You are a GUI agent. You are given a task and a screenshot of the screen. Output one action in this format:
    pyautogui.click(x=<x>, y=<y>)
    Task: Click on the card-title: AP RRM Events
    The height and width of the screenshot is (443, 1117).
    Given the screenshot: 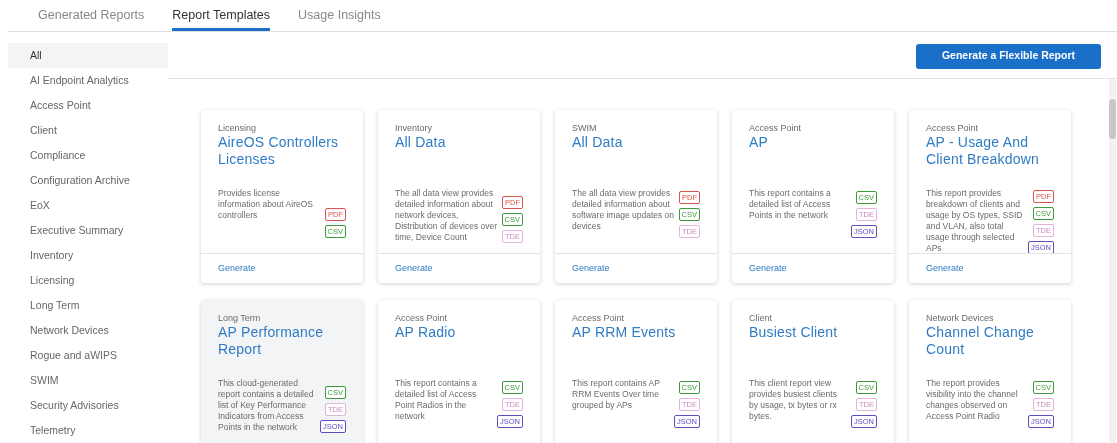 What is the action you would take?
    pyautogui.click(x=636, y=332)
    